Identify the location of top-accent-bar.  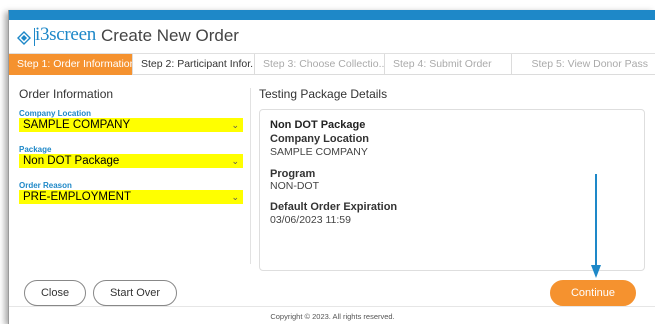
(332, 15).